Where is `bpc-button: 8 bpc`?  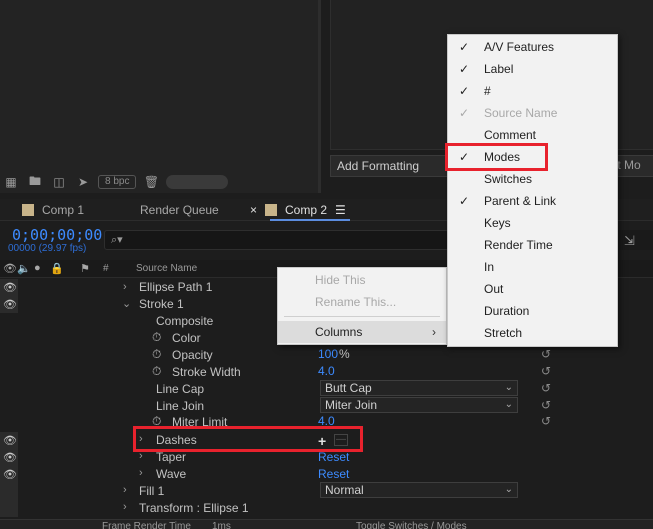
bpc-button: 8 bpc is located at coordinates (117, 182).